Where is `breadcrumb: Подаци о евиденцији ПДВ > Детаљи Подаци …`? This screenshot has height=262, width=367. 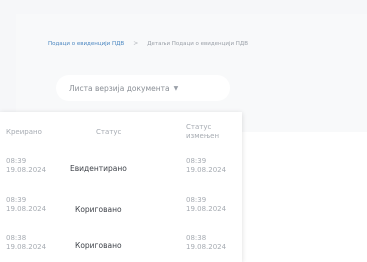 breadcrumb: Подаци о евиденцији ПДВ > Детаљи Подаци … is located at coordinates (148, 44).